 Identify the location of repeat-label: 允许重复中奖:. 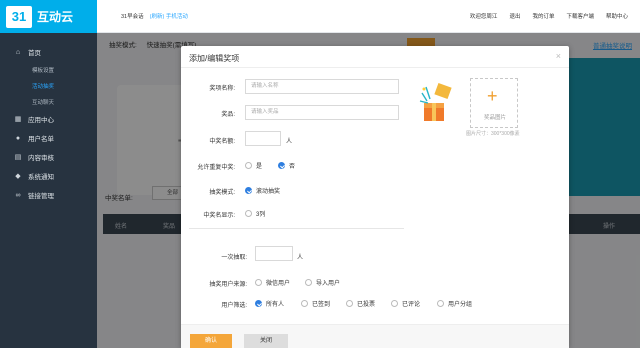
(216, 168).